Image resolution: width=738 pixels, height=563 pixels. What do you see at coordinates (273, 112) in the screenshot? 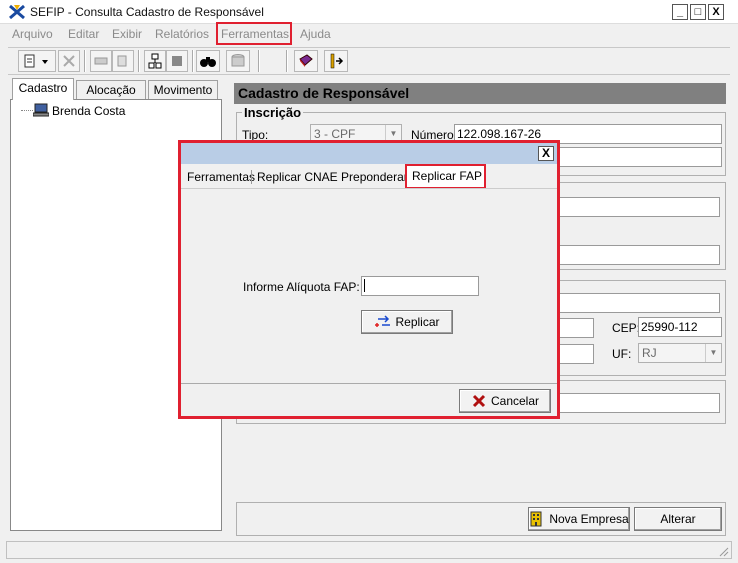
I see `inscricao-label: Inscrição` at bounding box center [273, 112].